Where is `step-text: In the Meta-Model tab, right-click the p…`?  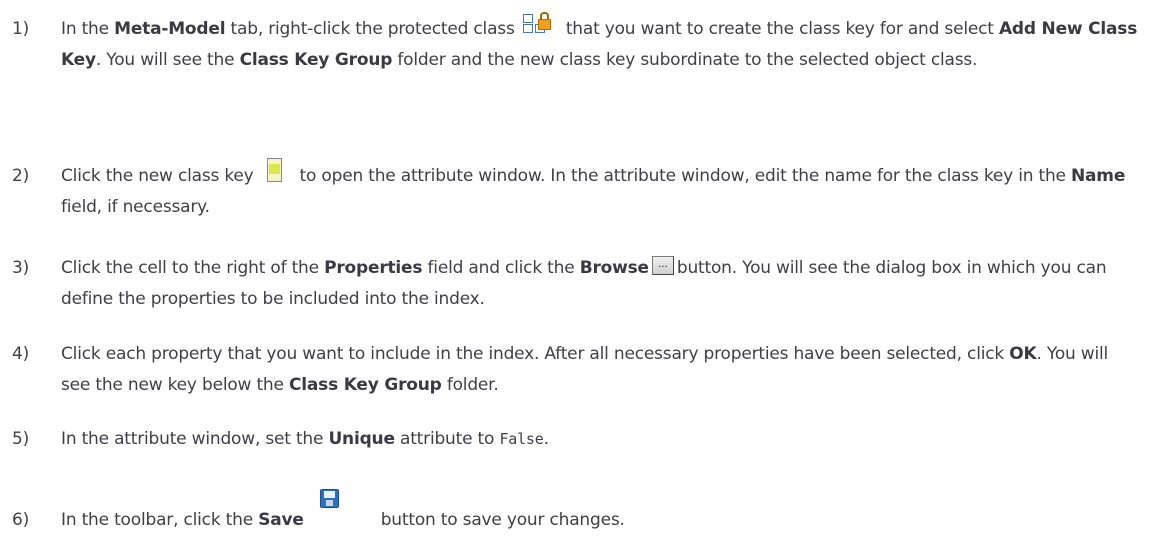
step-text: In the Meta-Model tab, right-click the p… is located at coordinates (600, 44).